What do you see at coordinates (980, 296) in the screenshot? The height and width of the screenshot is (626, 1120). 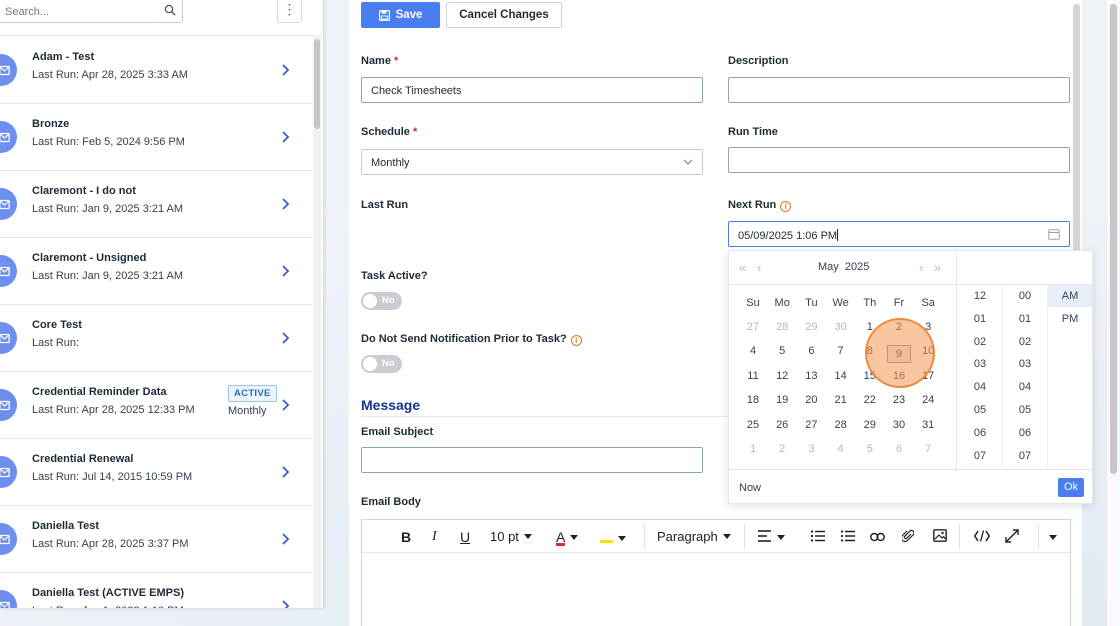 I see `hour-option: 12` at bounding box center [980, 296].